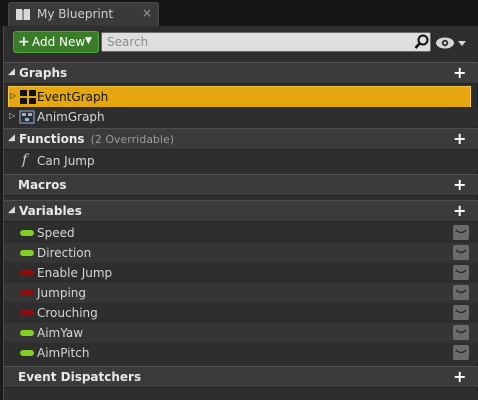 Image resolution: width=478 pixels, height=400 pixels. What do you see at coordinates (241, 233) in the screenshot?
I see `variable-item-speed: Speed` at bounding box center [241, 233].